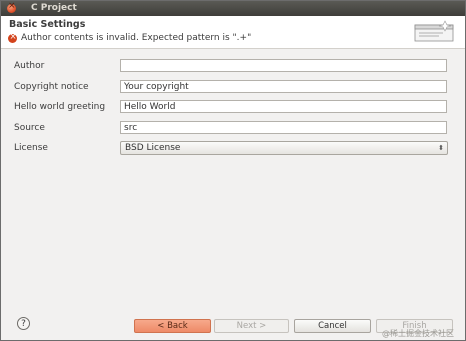 This screenshot has width=466, height=341. I want to click on page-title: Basic Settings, so click(47, 24).